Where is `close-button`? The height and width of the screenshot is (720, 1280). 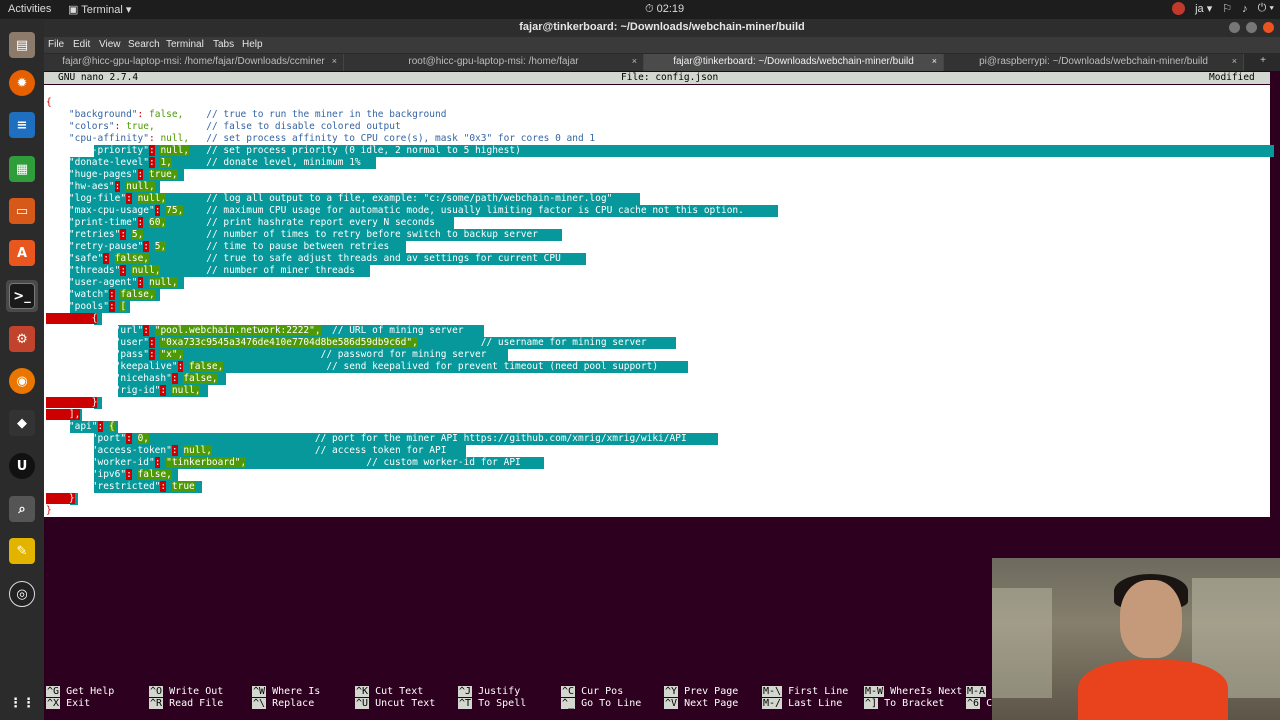 close-button is located at coordinates (1268, 27).